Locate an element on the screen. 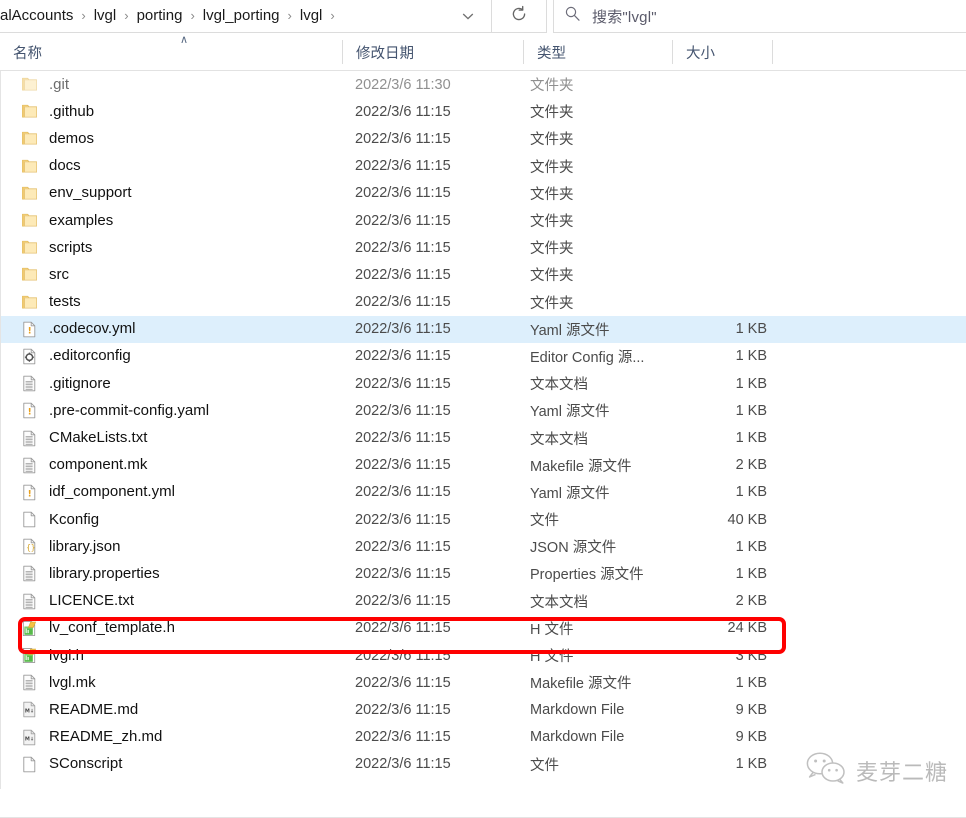  file-name-cell: env_support is located at coordinates (181, 193).